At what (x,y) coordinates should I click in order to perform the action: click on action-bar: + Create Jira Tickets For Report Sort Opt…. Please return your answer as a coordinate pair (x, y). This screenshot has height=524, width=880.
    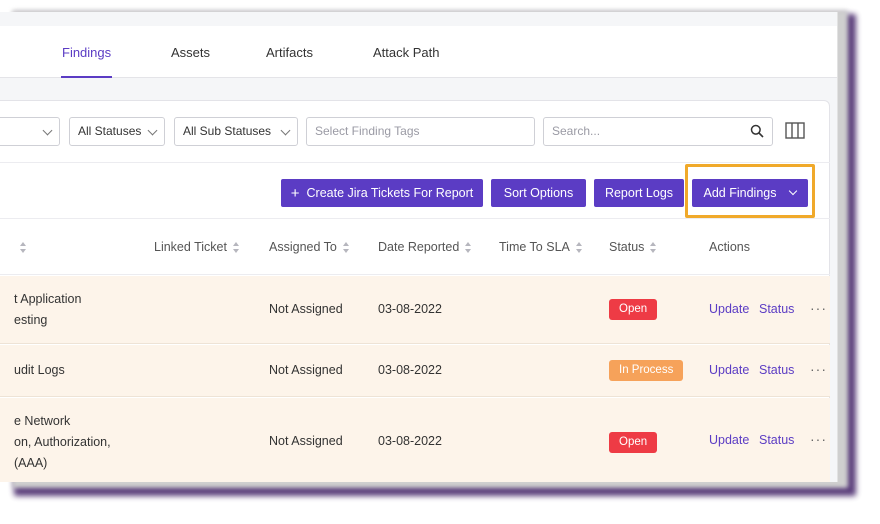
    Looking at the image, I should click on (415, 191).